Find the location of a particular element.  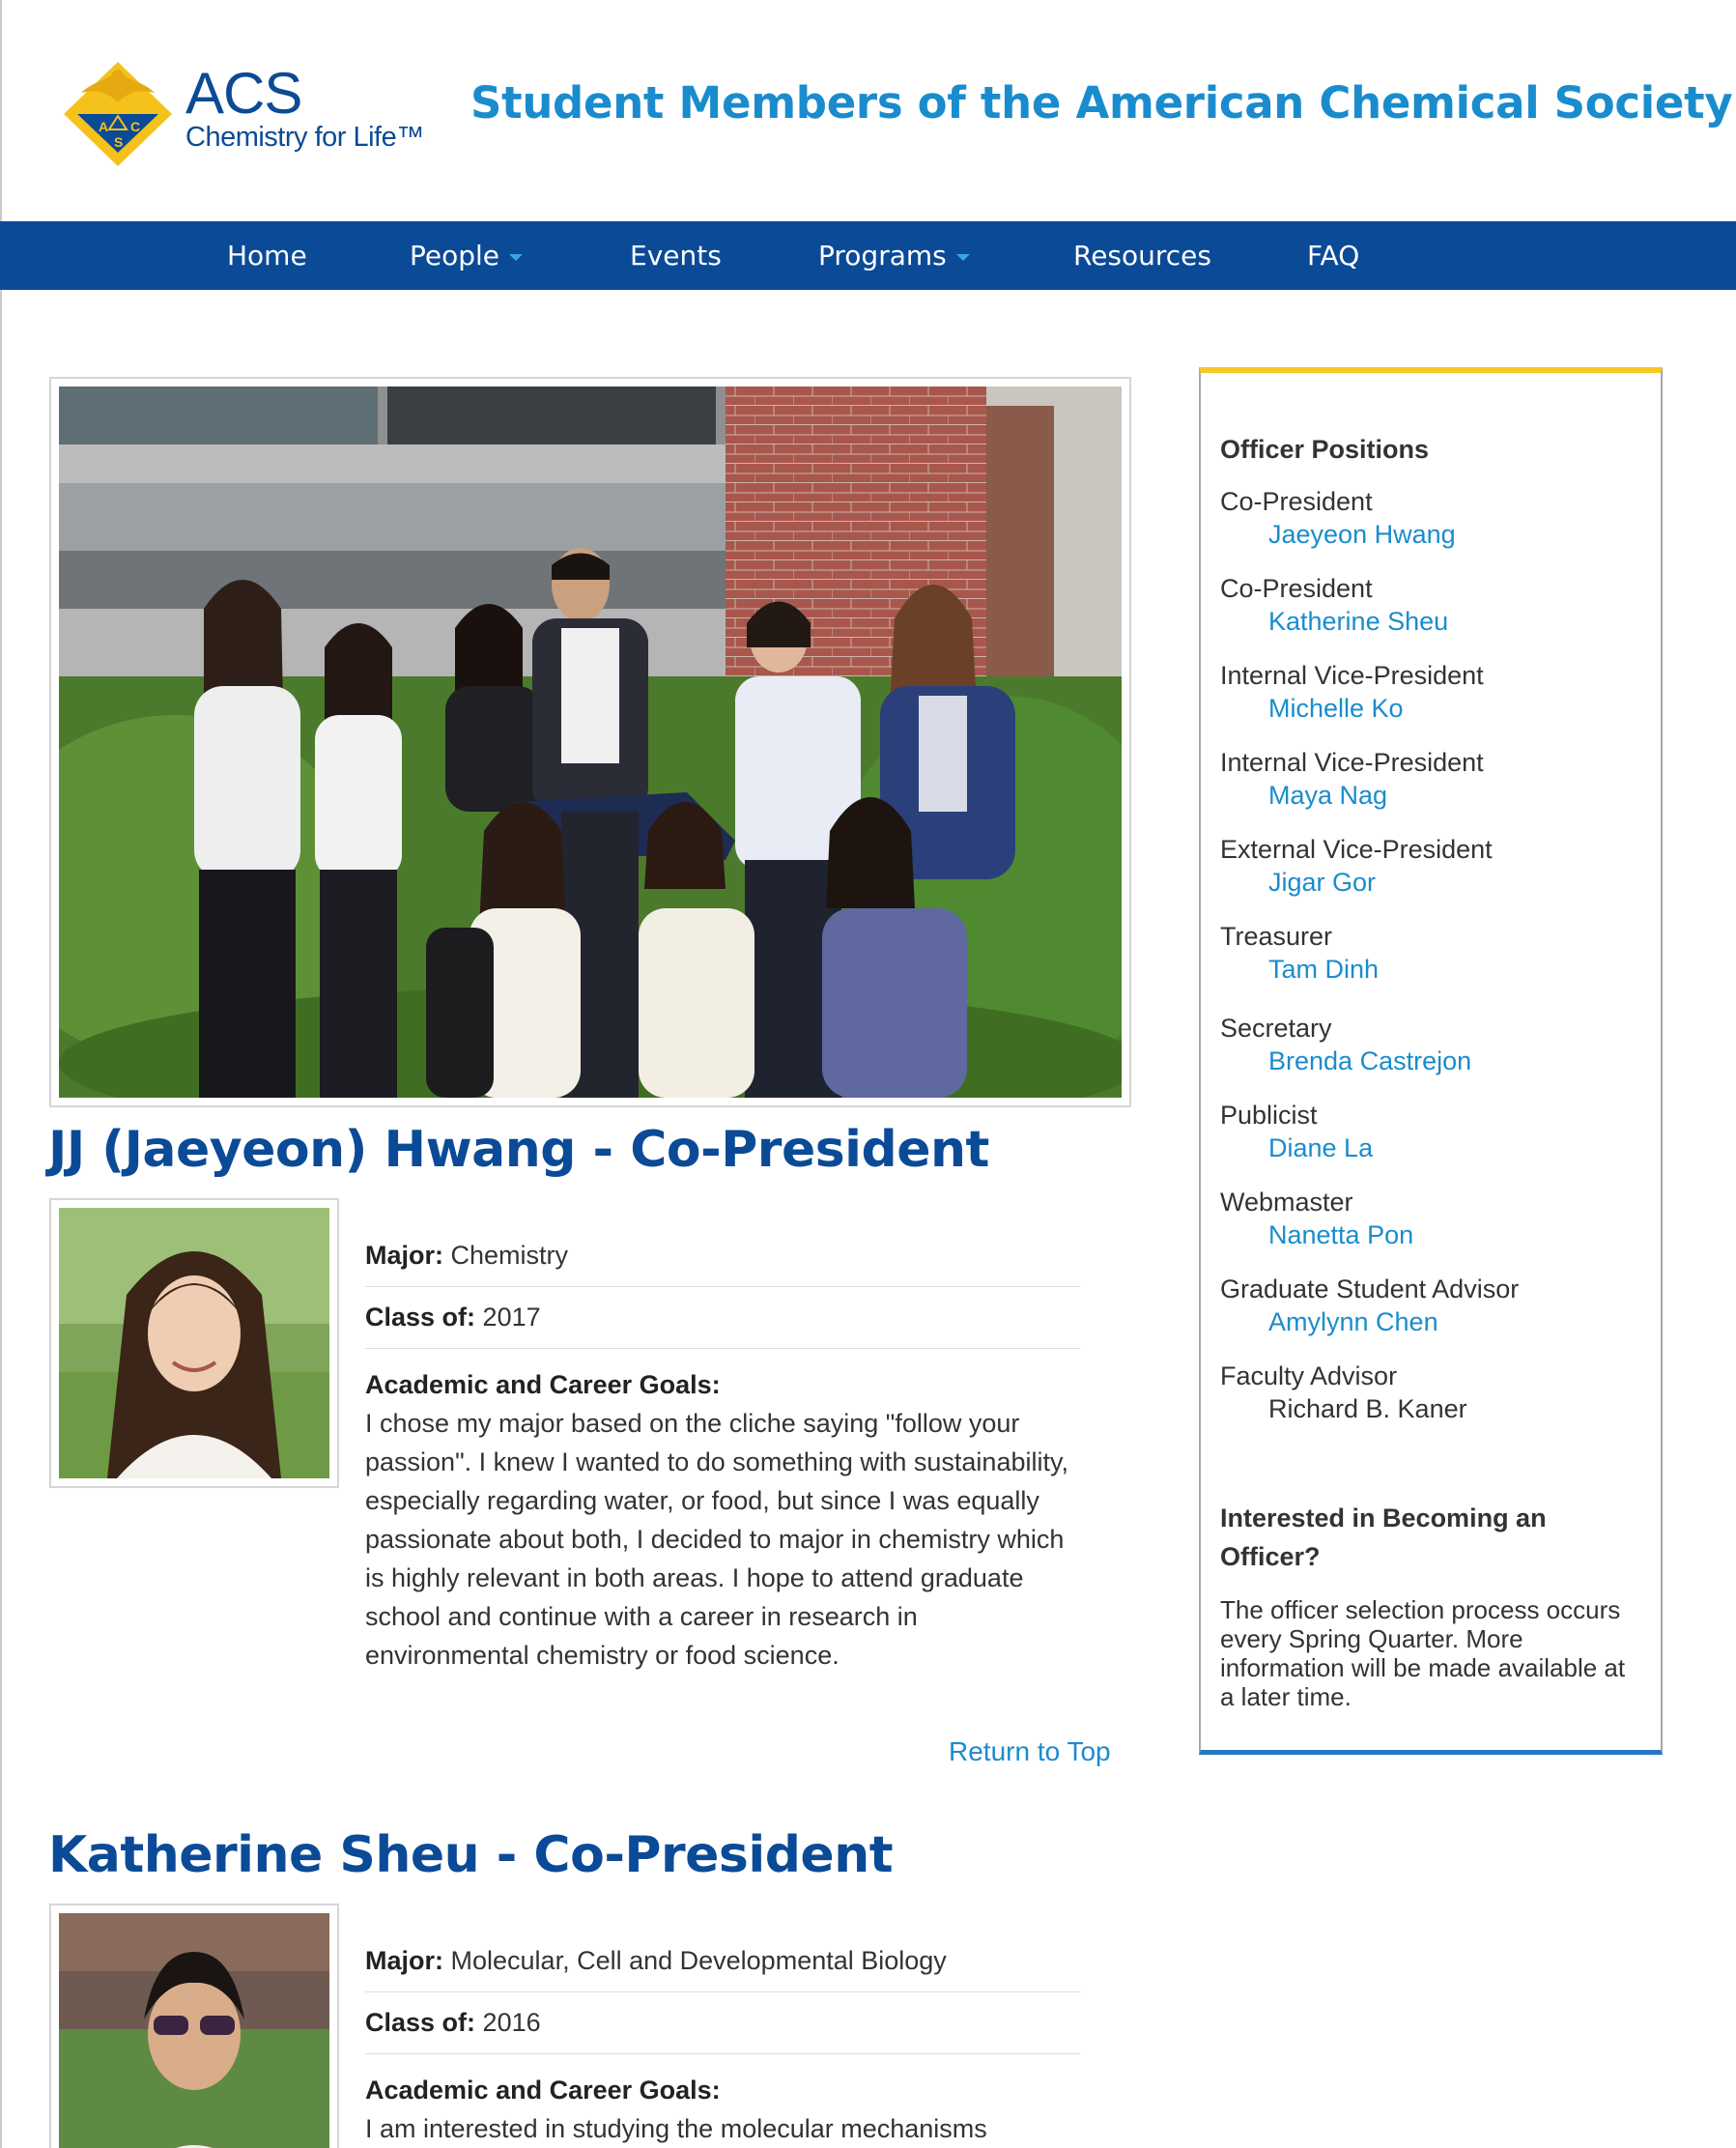

nav-people: People is located at coordinates (467, 256).